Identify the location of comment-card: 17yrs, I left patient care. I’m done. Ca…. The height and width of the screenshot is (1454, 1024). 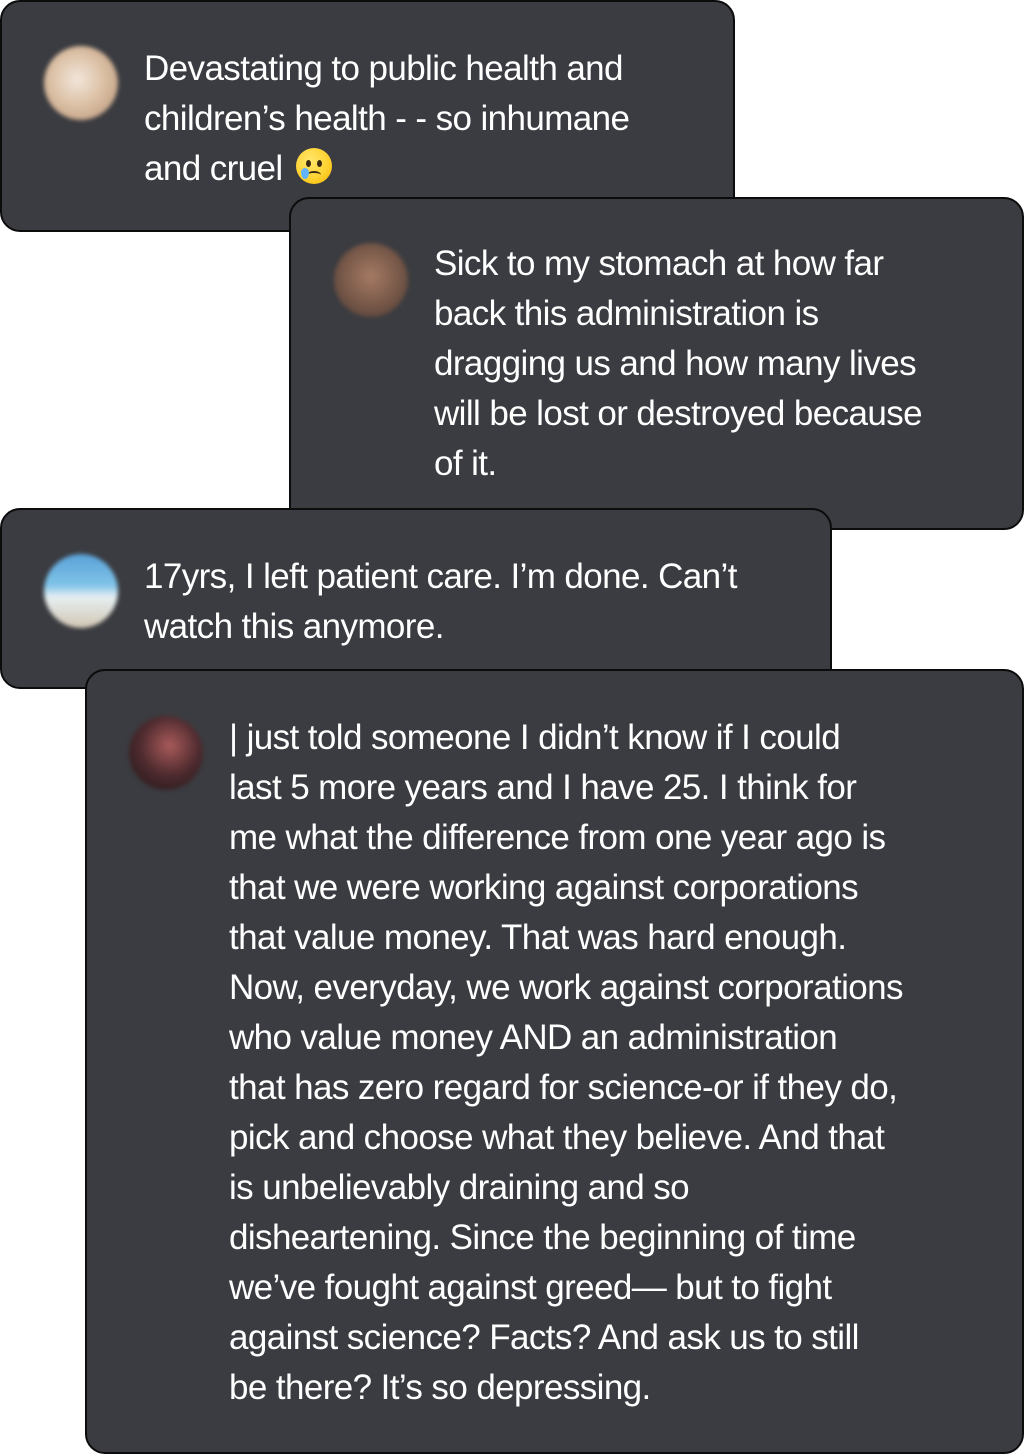
(416, 598).